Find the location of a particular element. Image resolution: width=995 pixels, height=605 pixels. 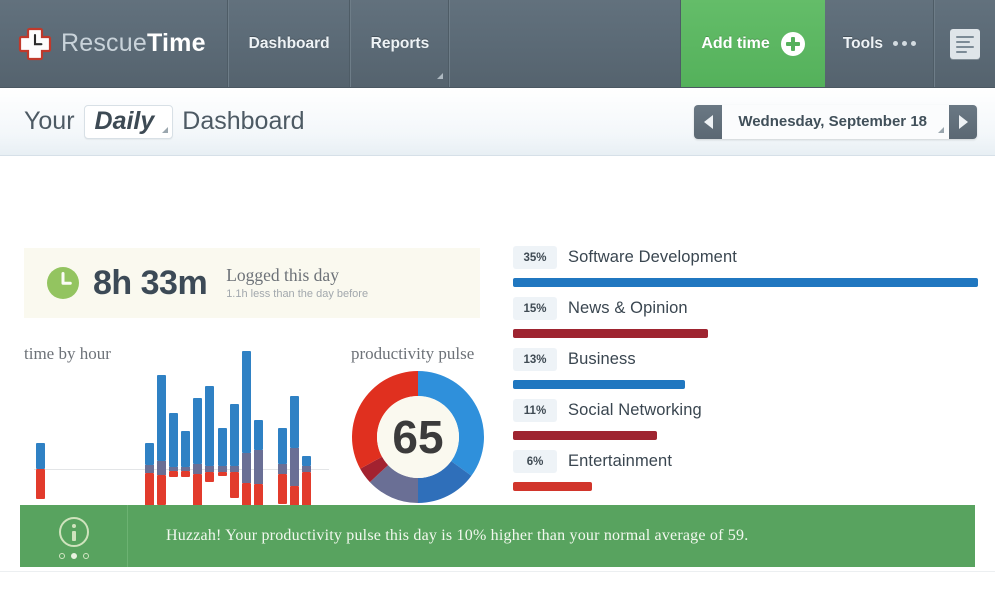

time-by-hour-chart is located at coordinates (176, 446).